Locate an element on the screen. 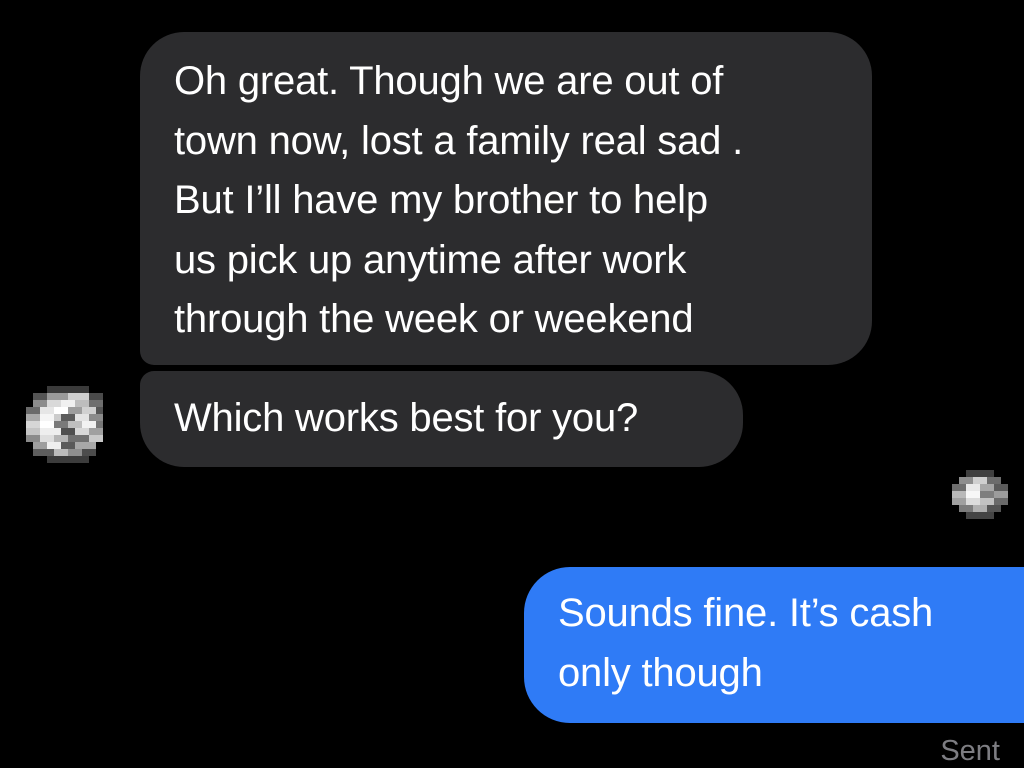 The height and width of the screenshot is (768, 1024). message-text-line: Which works best for you? is located at coordinates (406, 418).